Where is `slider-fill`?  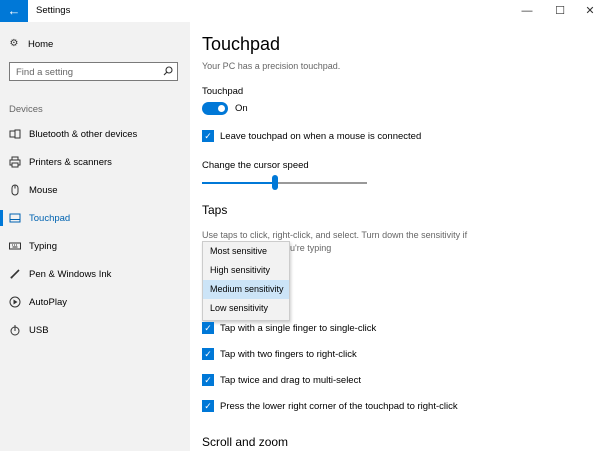
slider-fill is located at coordinates (238, 183).